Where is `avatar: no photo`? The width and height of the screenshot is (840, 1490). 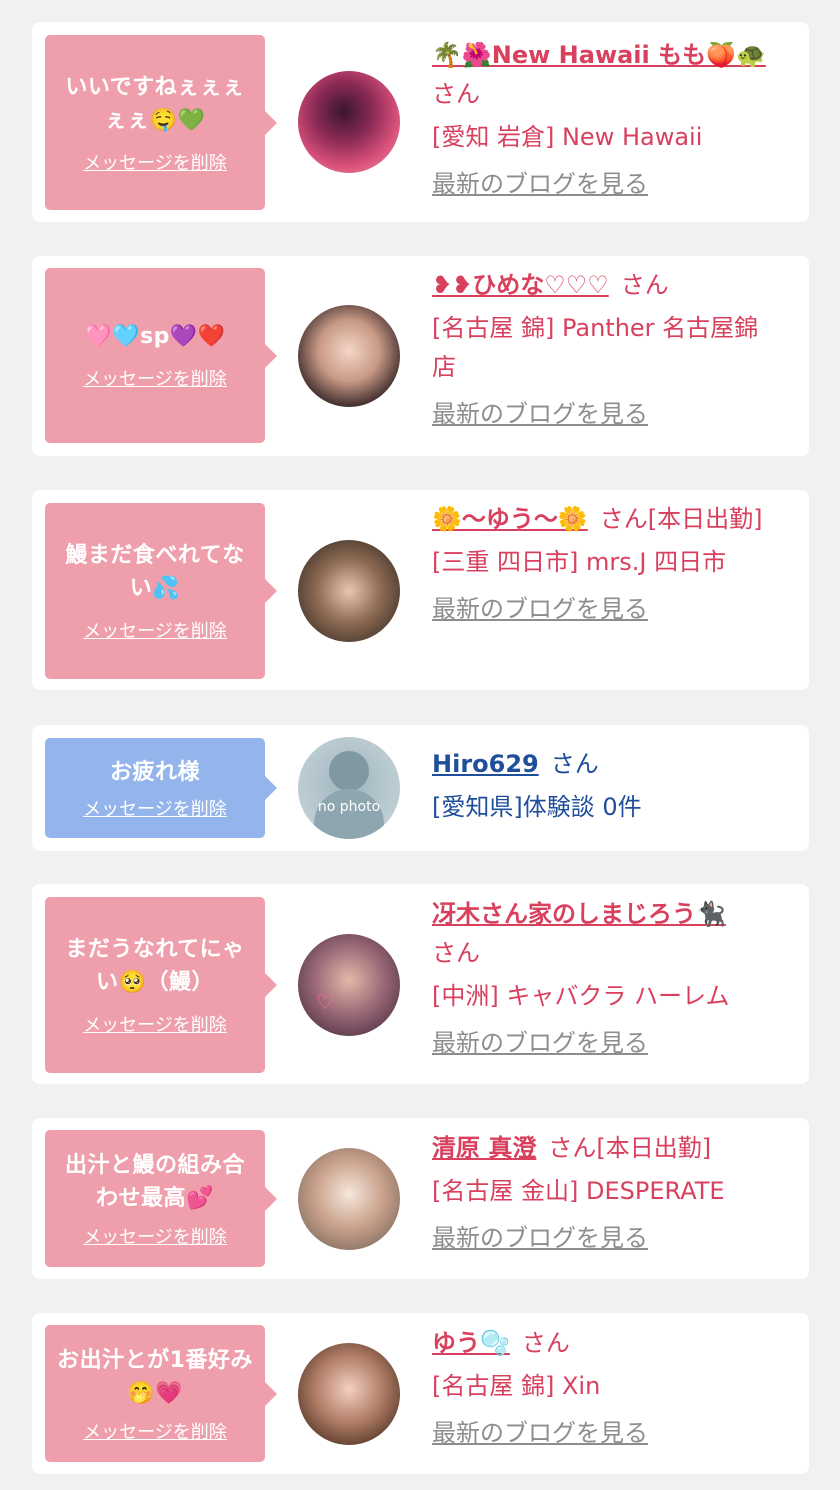 avatar: no photo is located at coordinates (349, 788).